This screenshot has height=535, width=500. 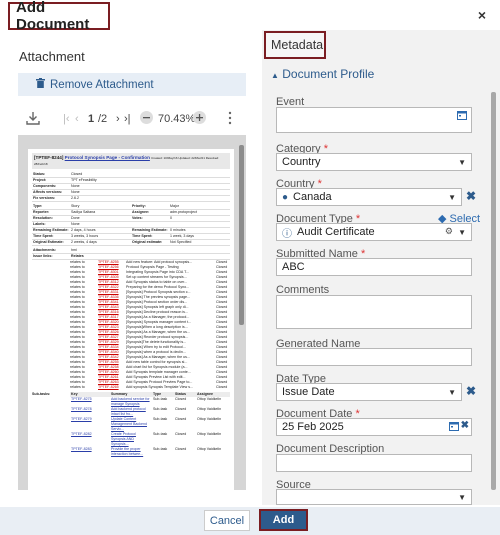 I want to click on date-type-select: Issue Date ▼, so click(x=369, y=392).